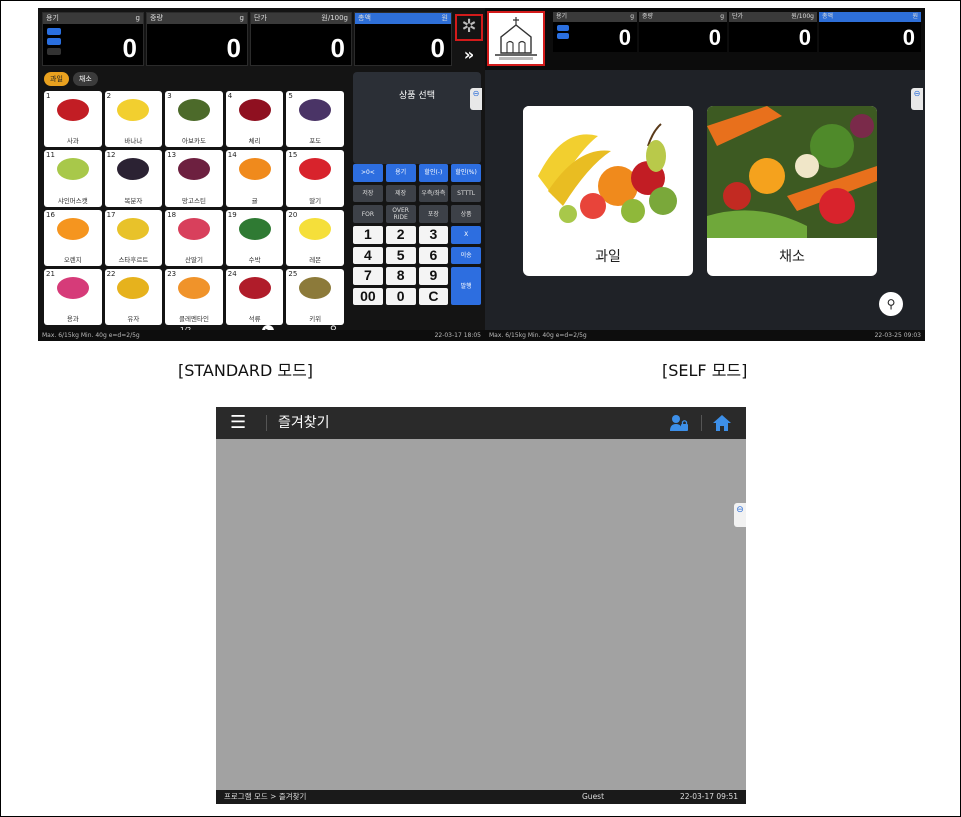  Describe the element at coordinates (56, 79) in the screenshot. I see `tab-fruit: 과일` at that location.